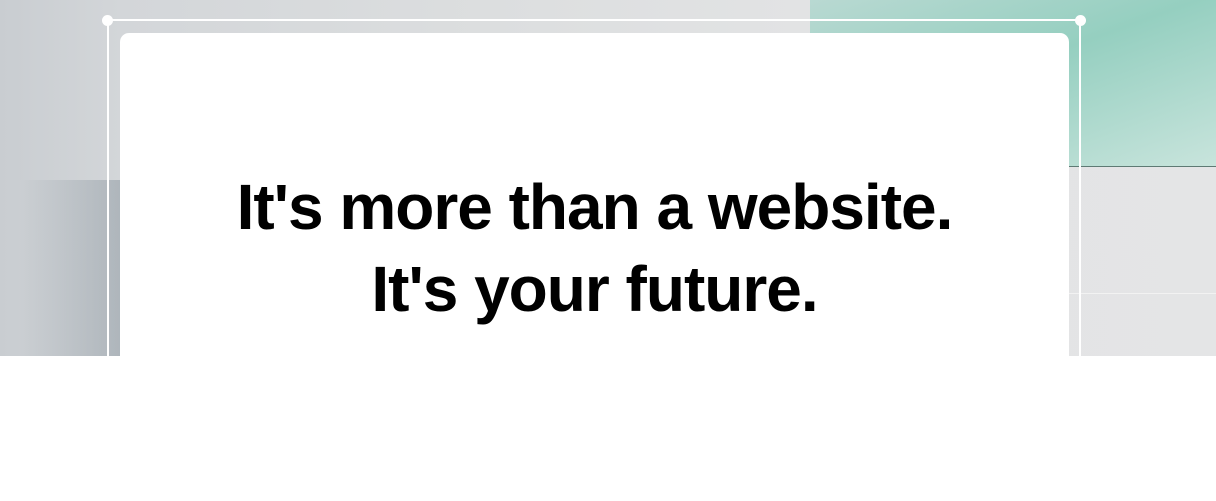 This screenshot has height=501, width=1216. What do you see at coordinates (1080, 187) in the screenshot?
I see `frame-line-right` at bounding box center [1080, 187].